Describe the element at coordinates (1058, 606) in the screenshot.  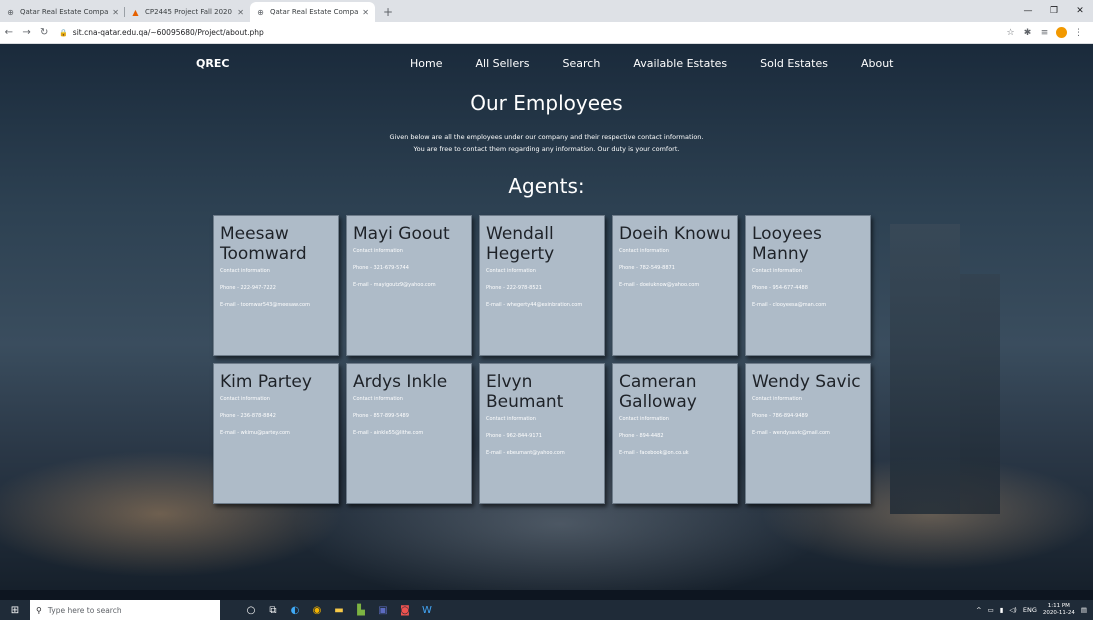
I see `clock-time: 1:11 PM` at that location.